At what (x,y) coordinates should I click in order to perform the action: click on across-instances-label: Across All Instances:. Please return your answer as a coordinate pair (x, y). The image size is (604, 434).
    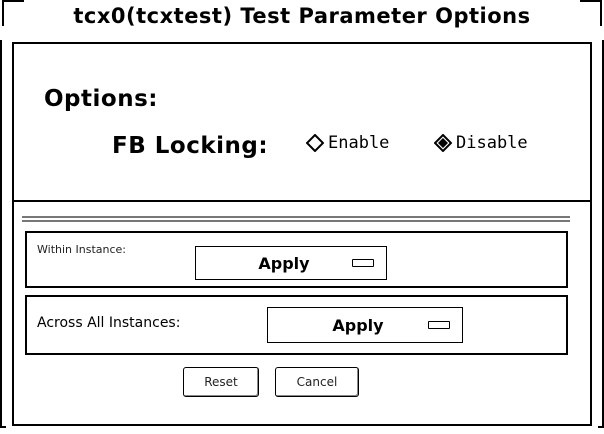
    Looking at the image, I should click on (109, 323).